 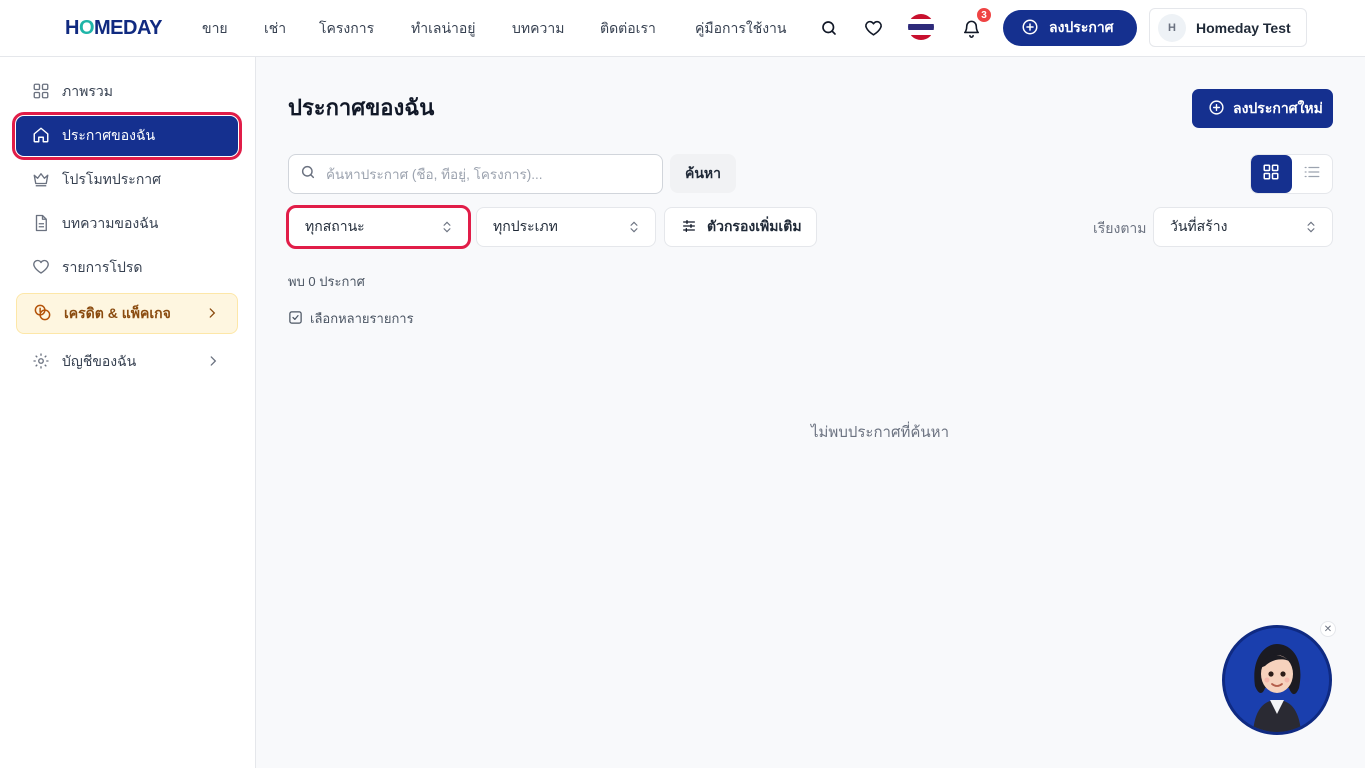 I want to click on page-title: ประกาศของฉัน, so click(x=361, y=107).